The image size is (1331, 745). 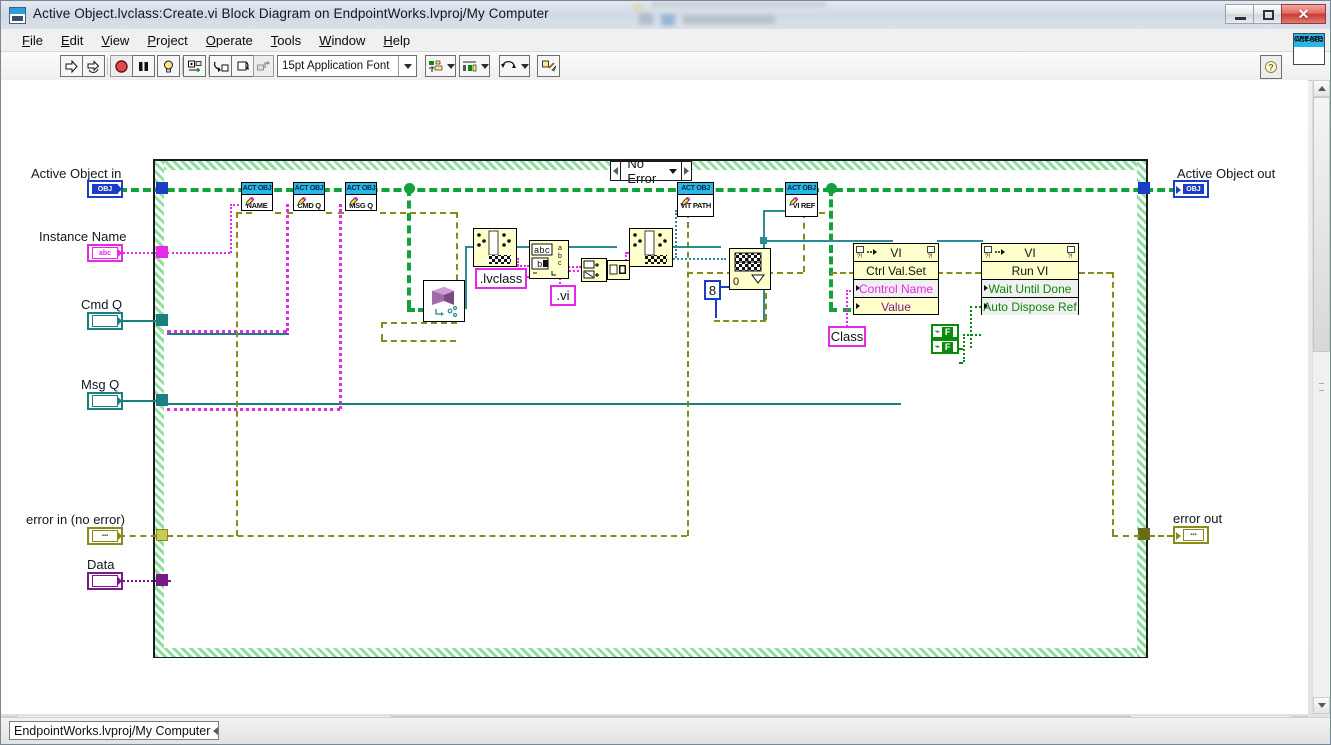 What do you see at coordinates (105, 189) in the screenshot?
I see `terminal-active-object-in: OBJ` at bounding box center [105, 189].